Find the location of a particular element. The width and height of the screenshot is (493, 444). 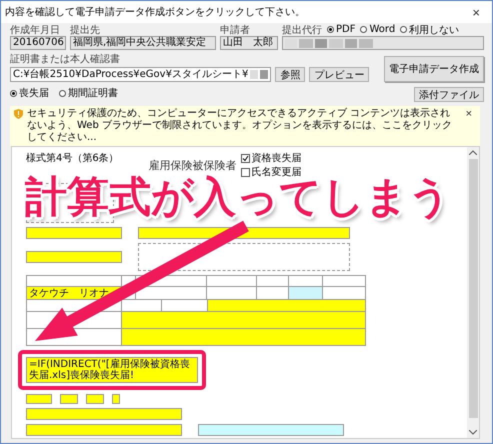

toolbar-button: プレビュー is located at coordinates (339, 74).